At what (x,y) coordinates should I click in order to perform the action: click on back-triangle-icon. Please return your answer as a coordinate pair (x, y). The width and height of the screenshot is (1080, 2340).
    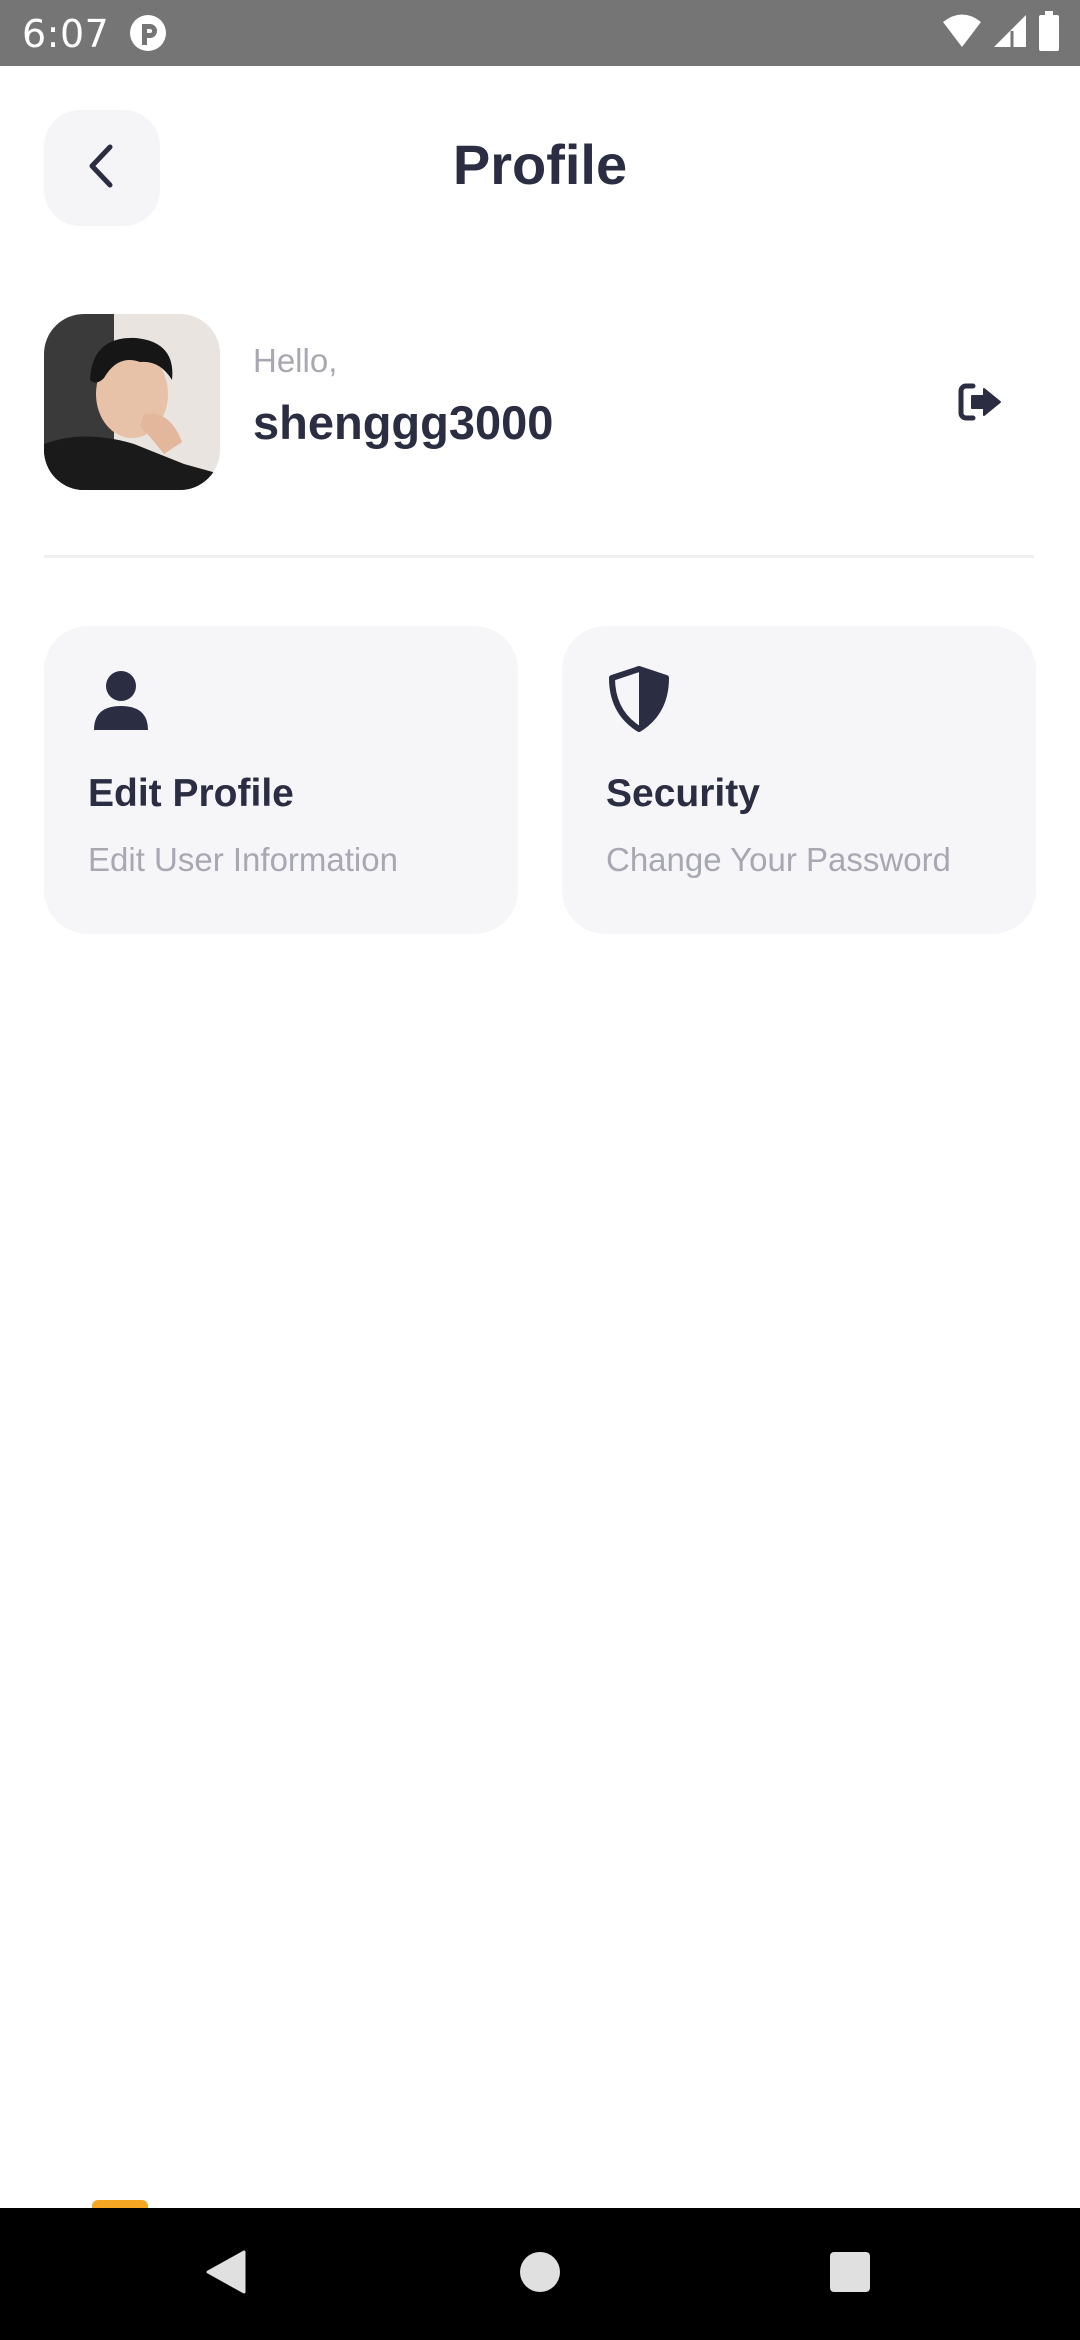
    Looking at the image, I should click on (226, 2274).